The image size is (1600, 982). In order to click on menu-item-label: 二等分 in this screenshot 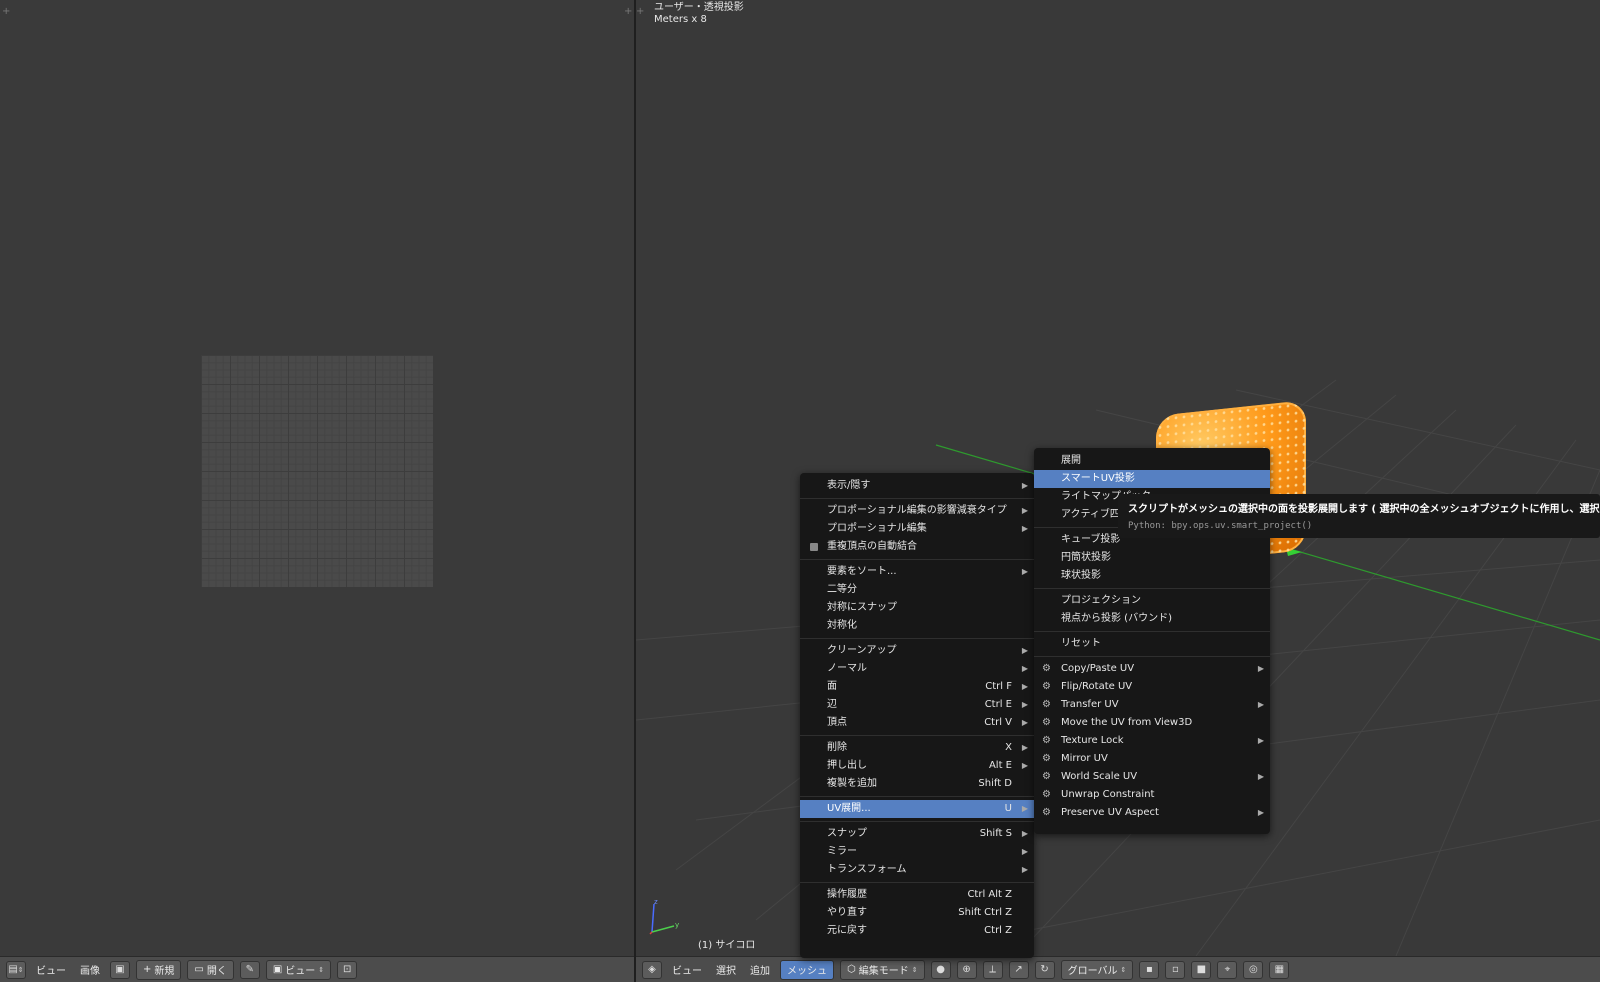, I will do `click(842, 589)`.